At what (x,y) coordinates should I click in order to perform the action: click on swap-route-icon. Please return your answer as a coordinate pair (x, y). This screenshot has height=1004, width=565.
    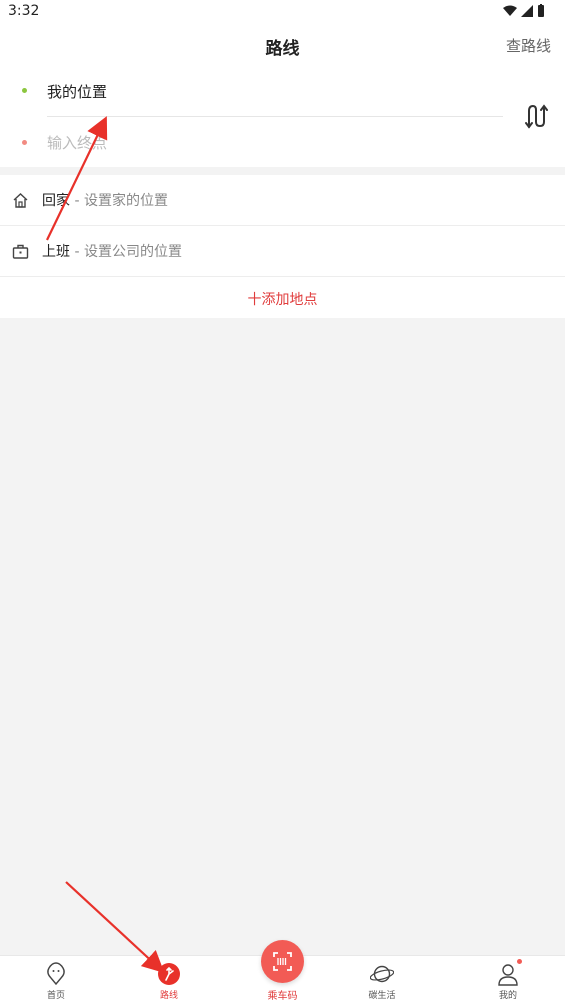
    Looking at the image, I should click on (534, 116).